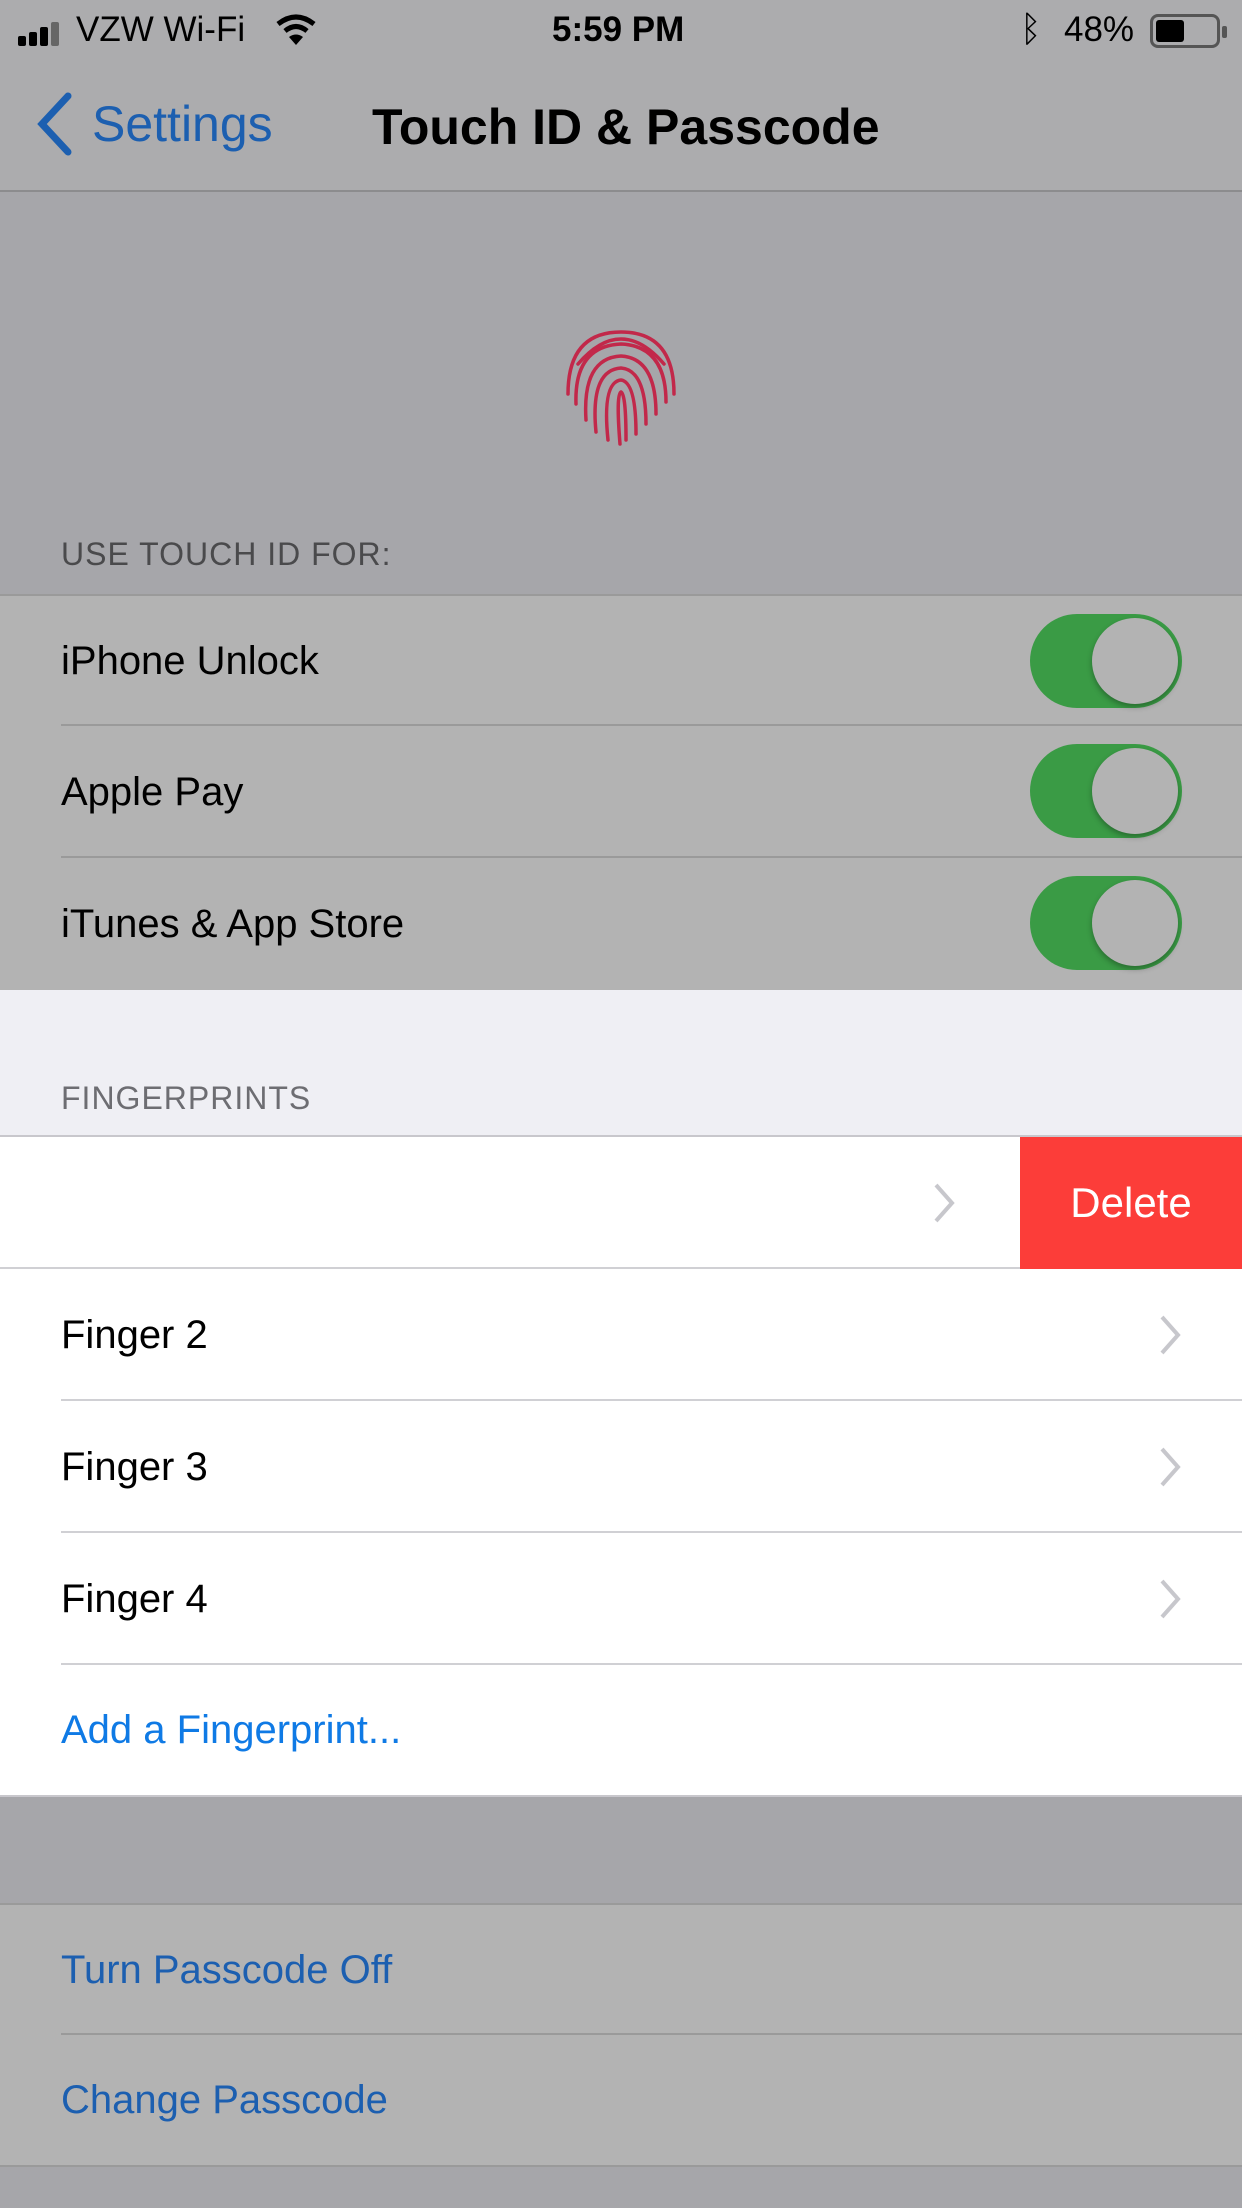  What do you see at coordinates (1106, 923) in the screenshot?
I see `itunes-app-store-toggle` at bounding box center [1106, 923].